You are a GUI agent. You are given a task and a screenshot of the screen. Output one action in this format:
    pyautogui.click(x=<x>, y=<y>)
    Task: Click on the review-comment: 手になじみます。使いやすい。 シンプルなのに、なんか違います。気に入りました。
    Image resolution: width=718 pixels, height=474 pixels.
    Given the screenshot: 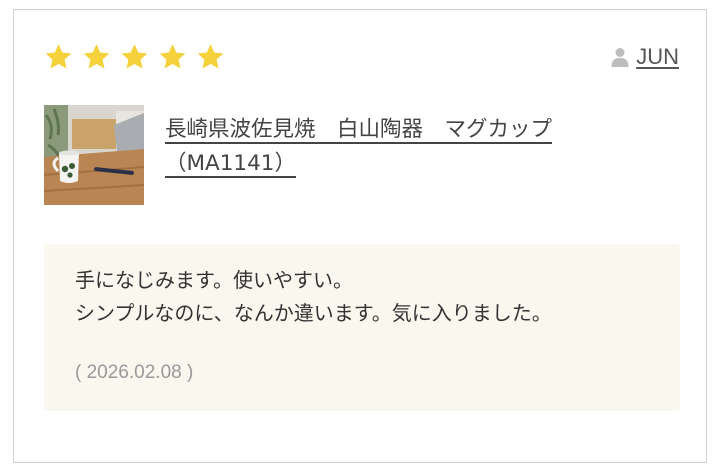 What is the action you would take?
    pyautogui.click(x=375, y=297)
    